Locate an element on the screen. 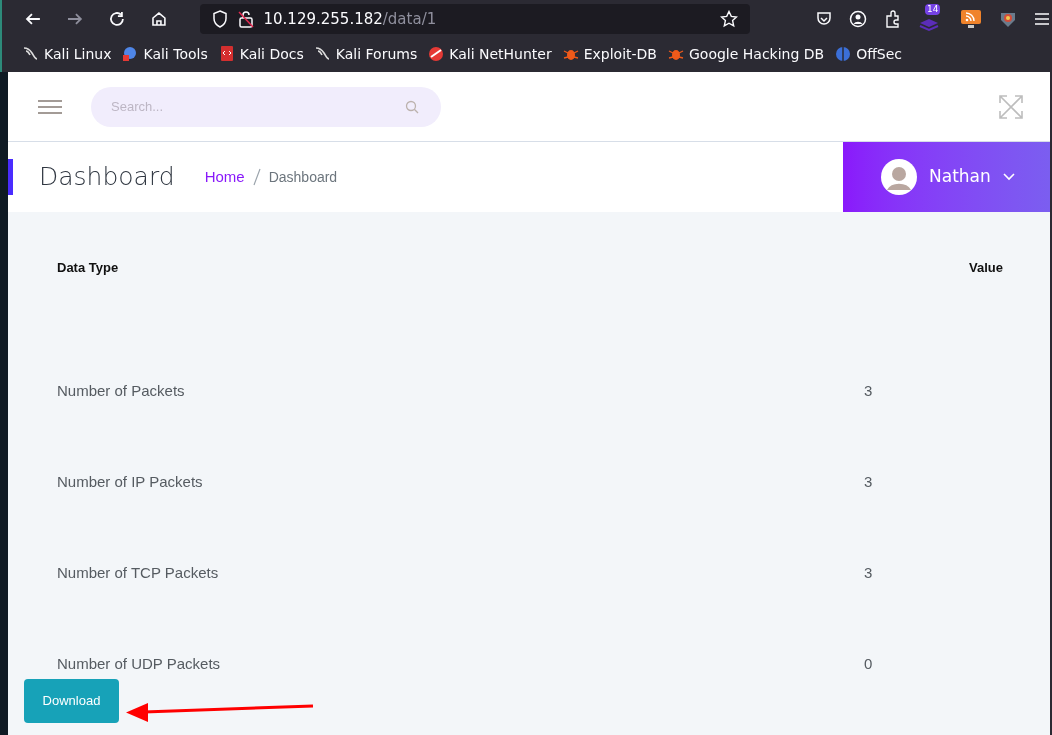  chevron-down-icon is located at coordinates (1008, 177).